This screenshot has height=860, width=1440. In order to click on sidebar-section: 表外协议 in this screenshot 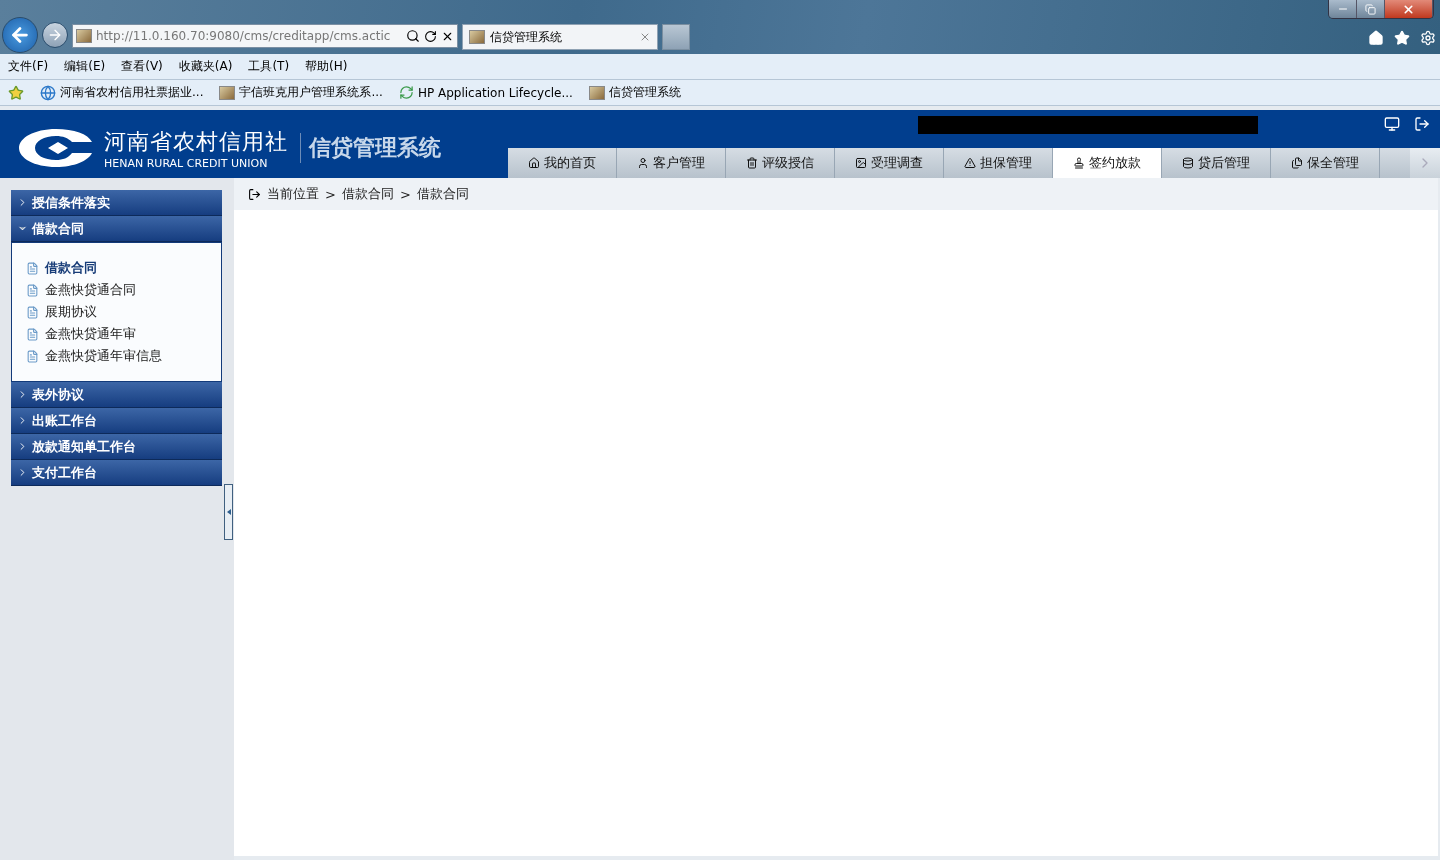, I will do `click(116, 395)`.